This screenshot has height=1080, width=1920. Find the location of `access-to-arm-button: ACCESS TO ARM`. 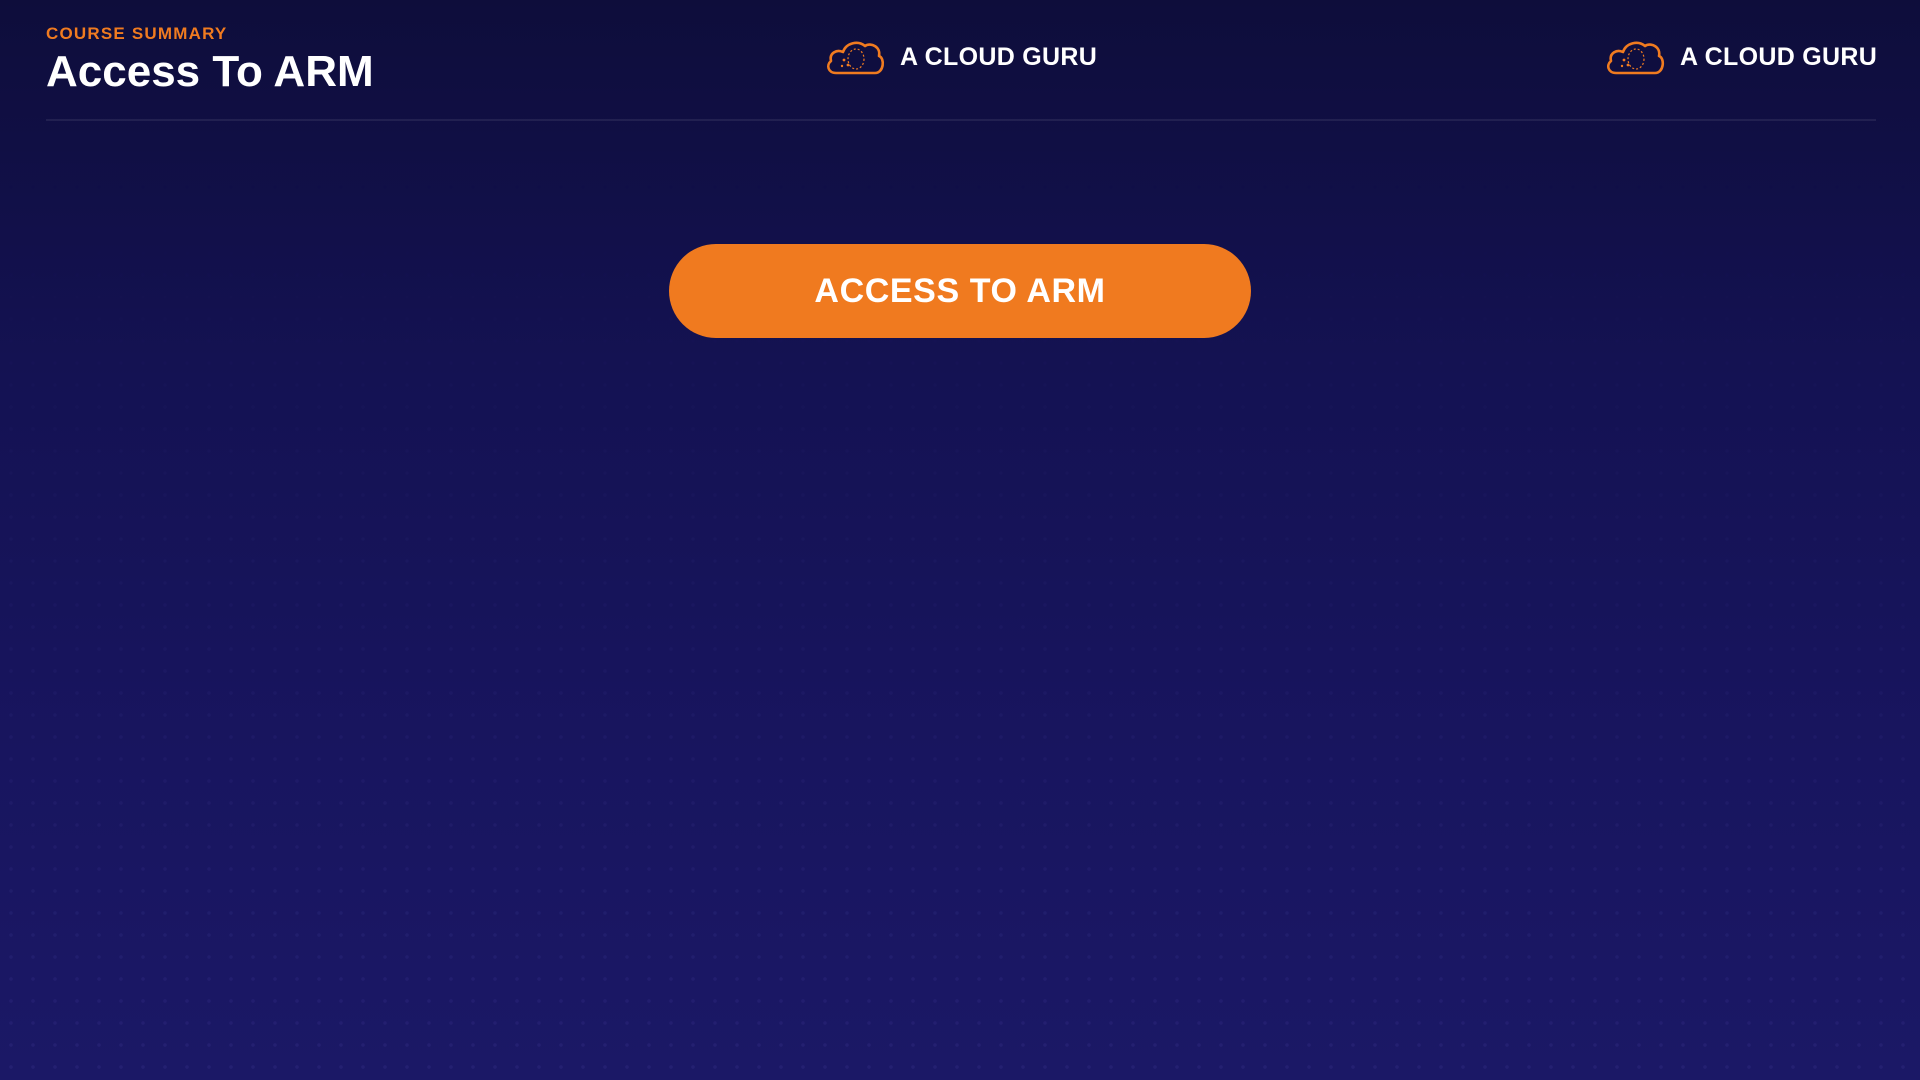

access-to-arm-button: ACCESS TO ARM is located at coordinates (960, 291).